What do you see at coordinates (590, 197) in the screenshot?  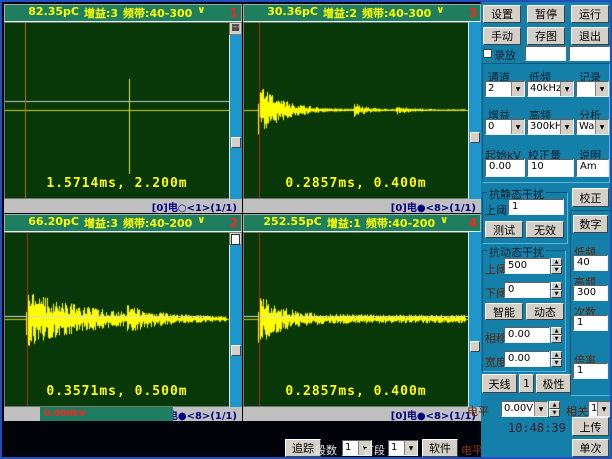 I see `calibrate-button: 校正` at bounding box center [590, 197].